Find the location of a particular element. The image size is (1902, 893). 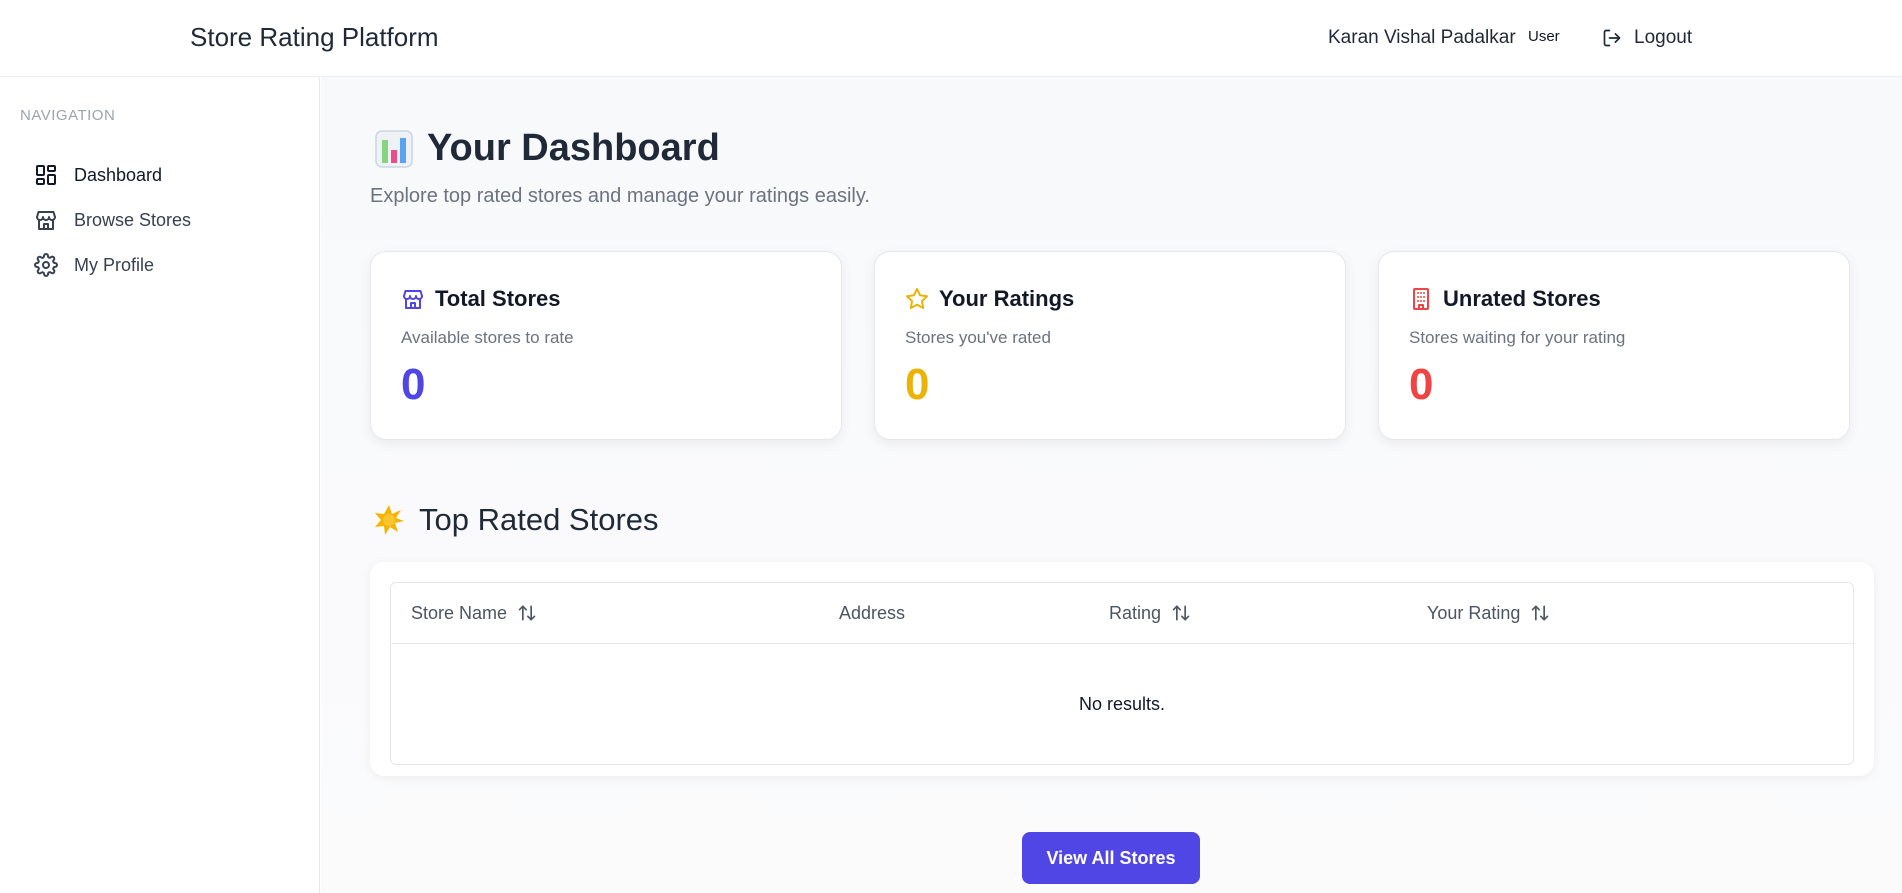

logout-label: Logout is located at coordinates (1663, 37).